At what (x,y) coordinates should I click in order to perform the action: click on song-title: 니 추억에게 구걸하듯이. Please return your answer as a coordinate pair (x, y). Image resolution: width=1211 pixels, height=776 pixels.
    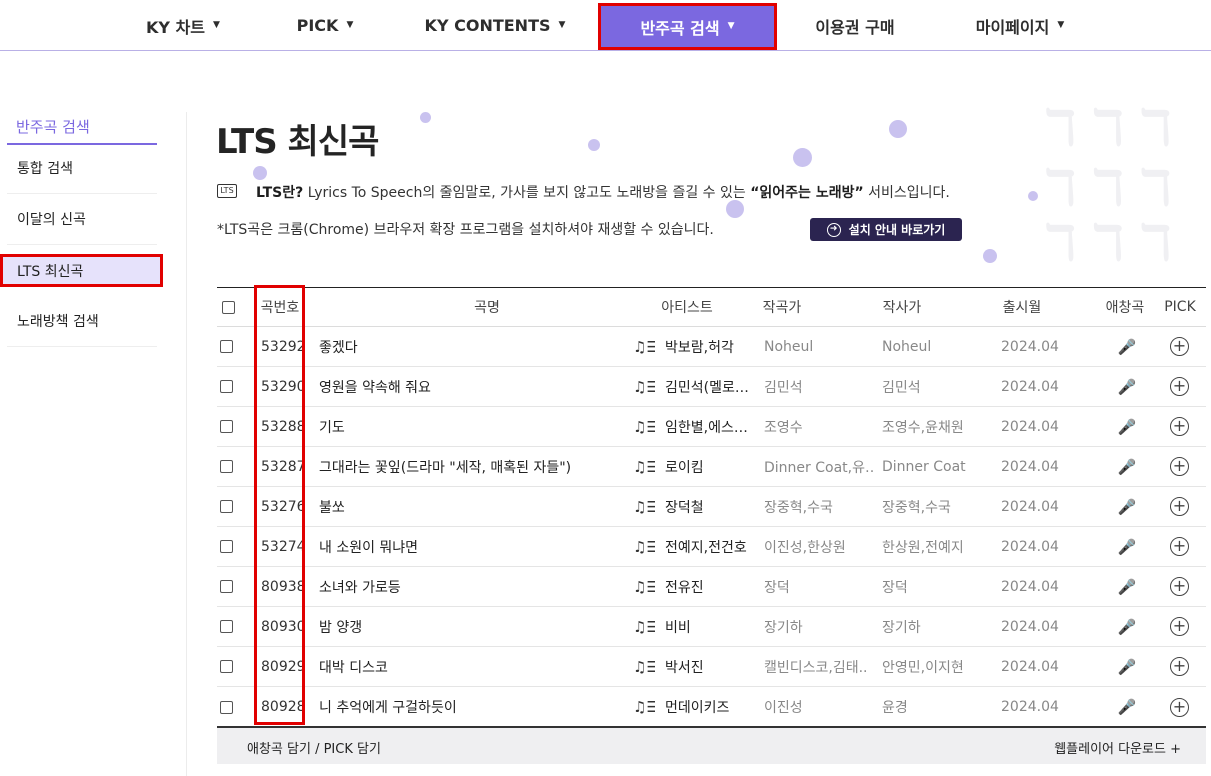
    Looking at the image, I should click on (474, 707).